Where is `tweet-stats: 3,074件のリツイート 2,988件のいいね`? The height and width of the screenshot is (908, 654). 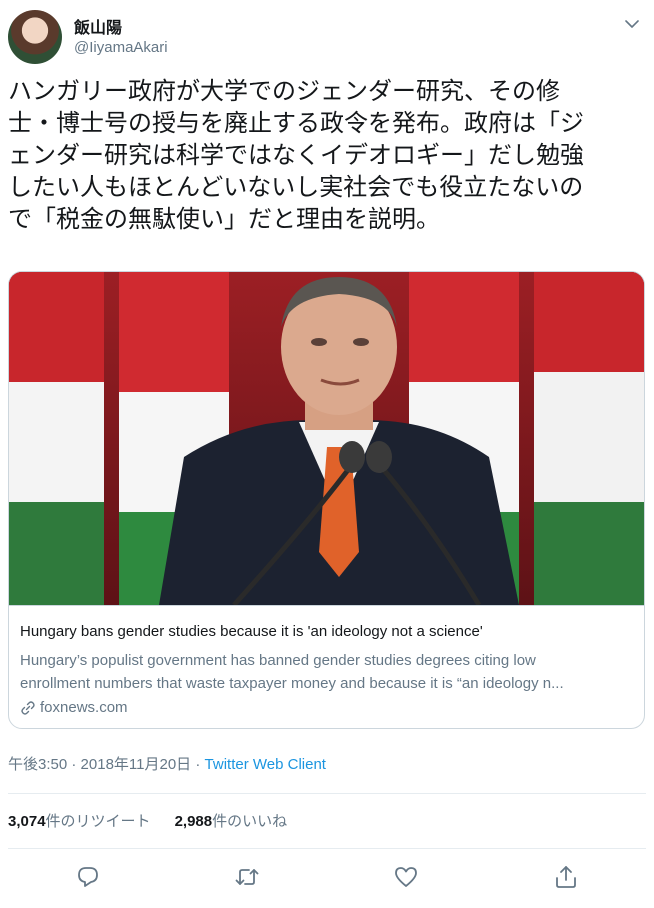
tweet-stats: 3,074件のリツイート 2,988件のいいね is located at coordinates (147, 820).